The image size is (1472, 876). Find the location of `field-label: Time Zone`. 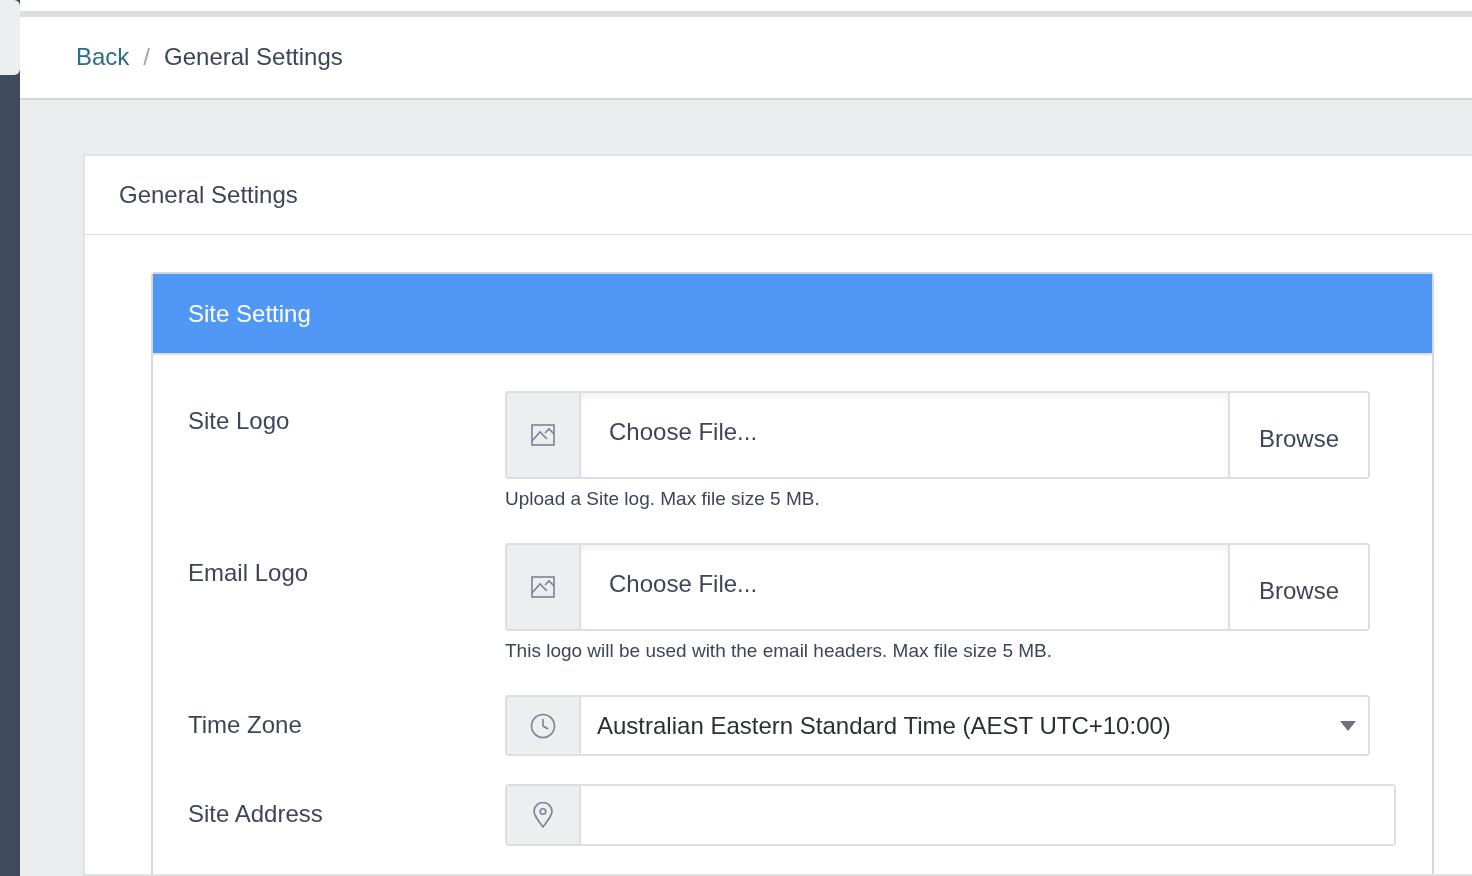

field-label: Time Zone is located at coordinates (245, 725).